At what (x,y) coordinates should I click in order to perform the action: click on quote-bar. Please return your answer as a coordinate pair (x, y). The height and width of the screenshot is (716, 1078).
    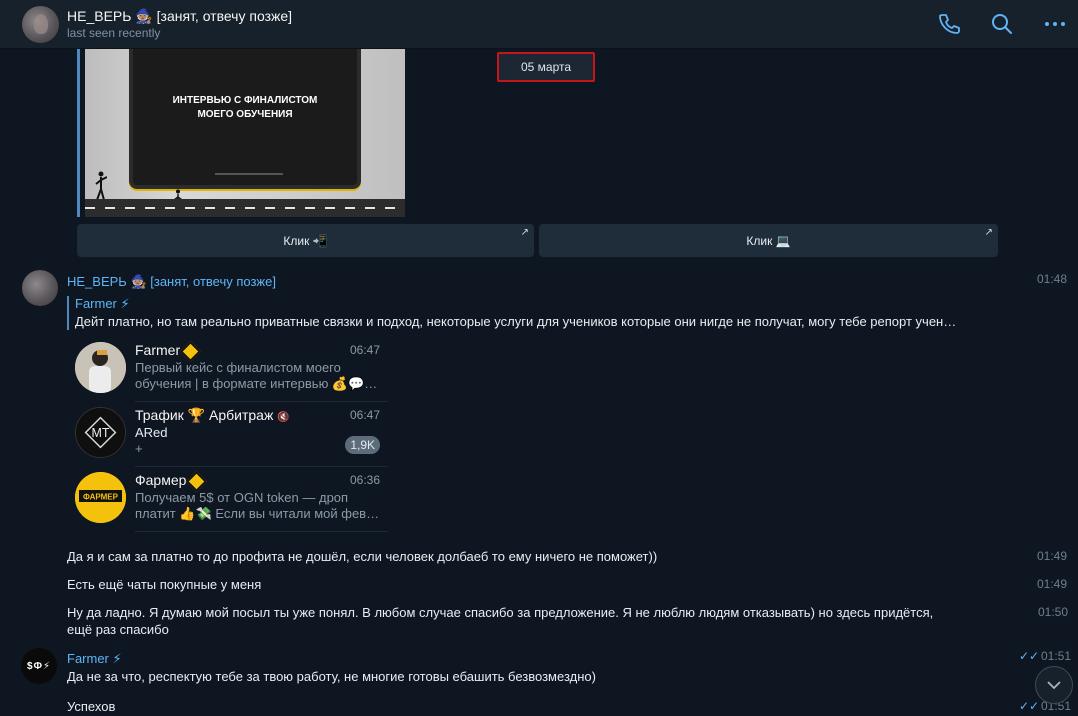
    Looking at the image, I should click on (78, 133).